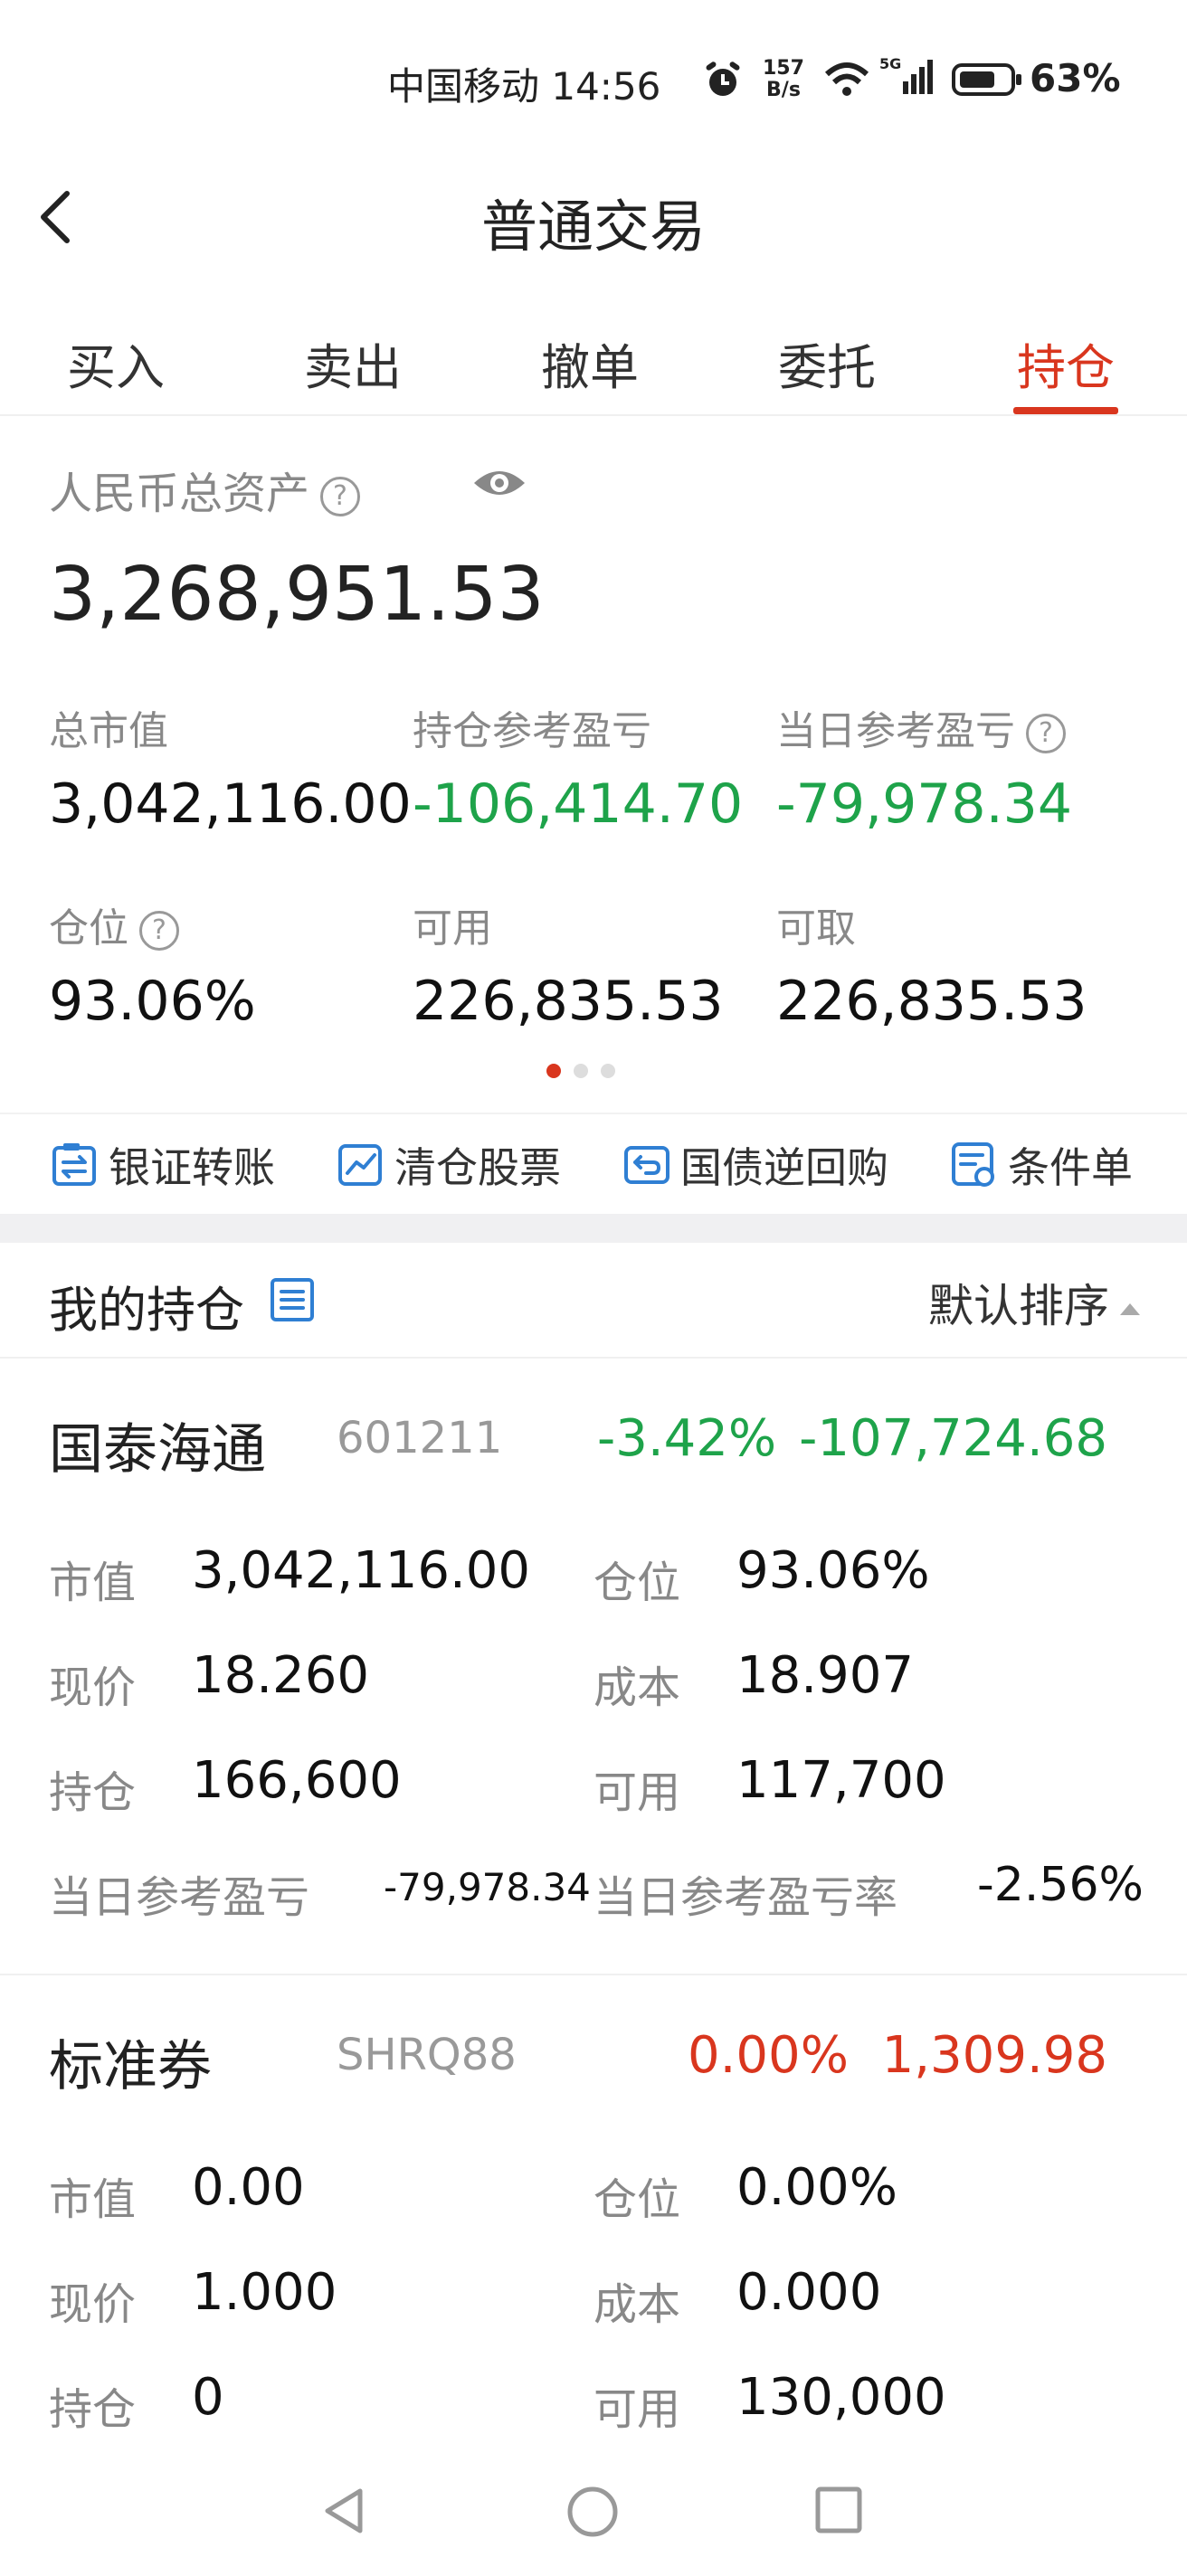 The height and width of the screenshot is (2576, 1187). I want to click on total-assets-label-text: 人民币总资产, so click(179, 494).